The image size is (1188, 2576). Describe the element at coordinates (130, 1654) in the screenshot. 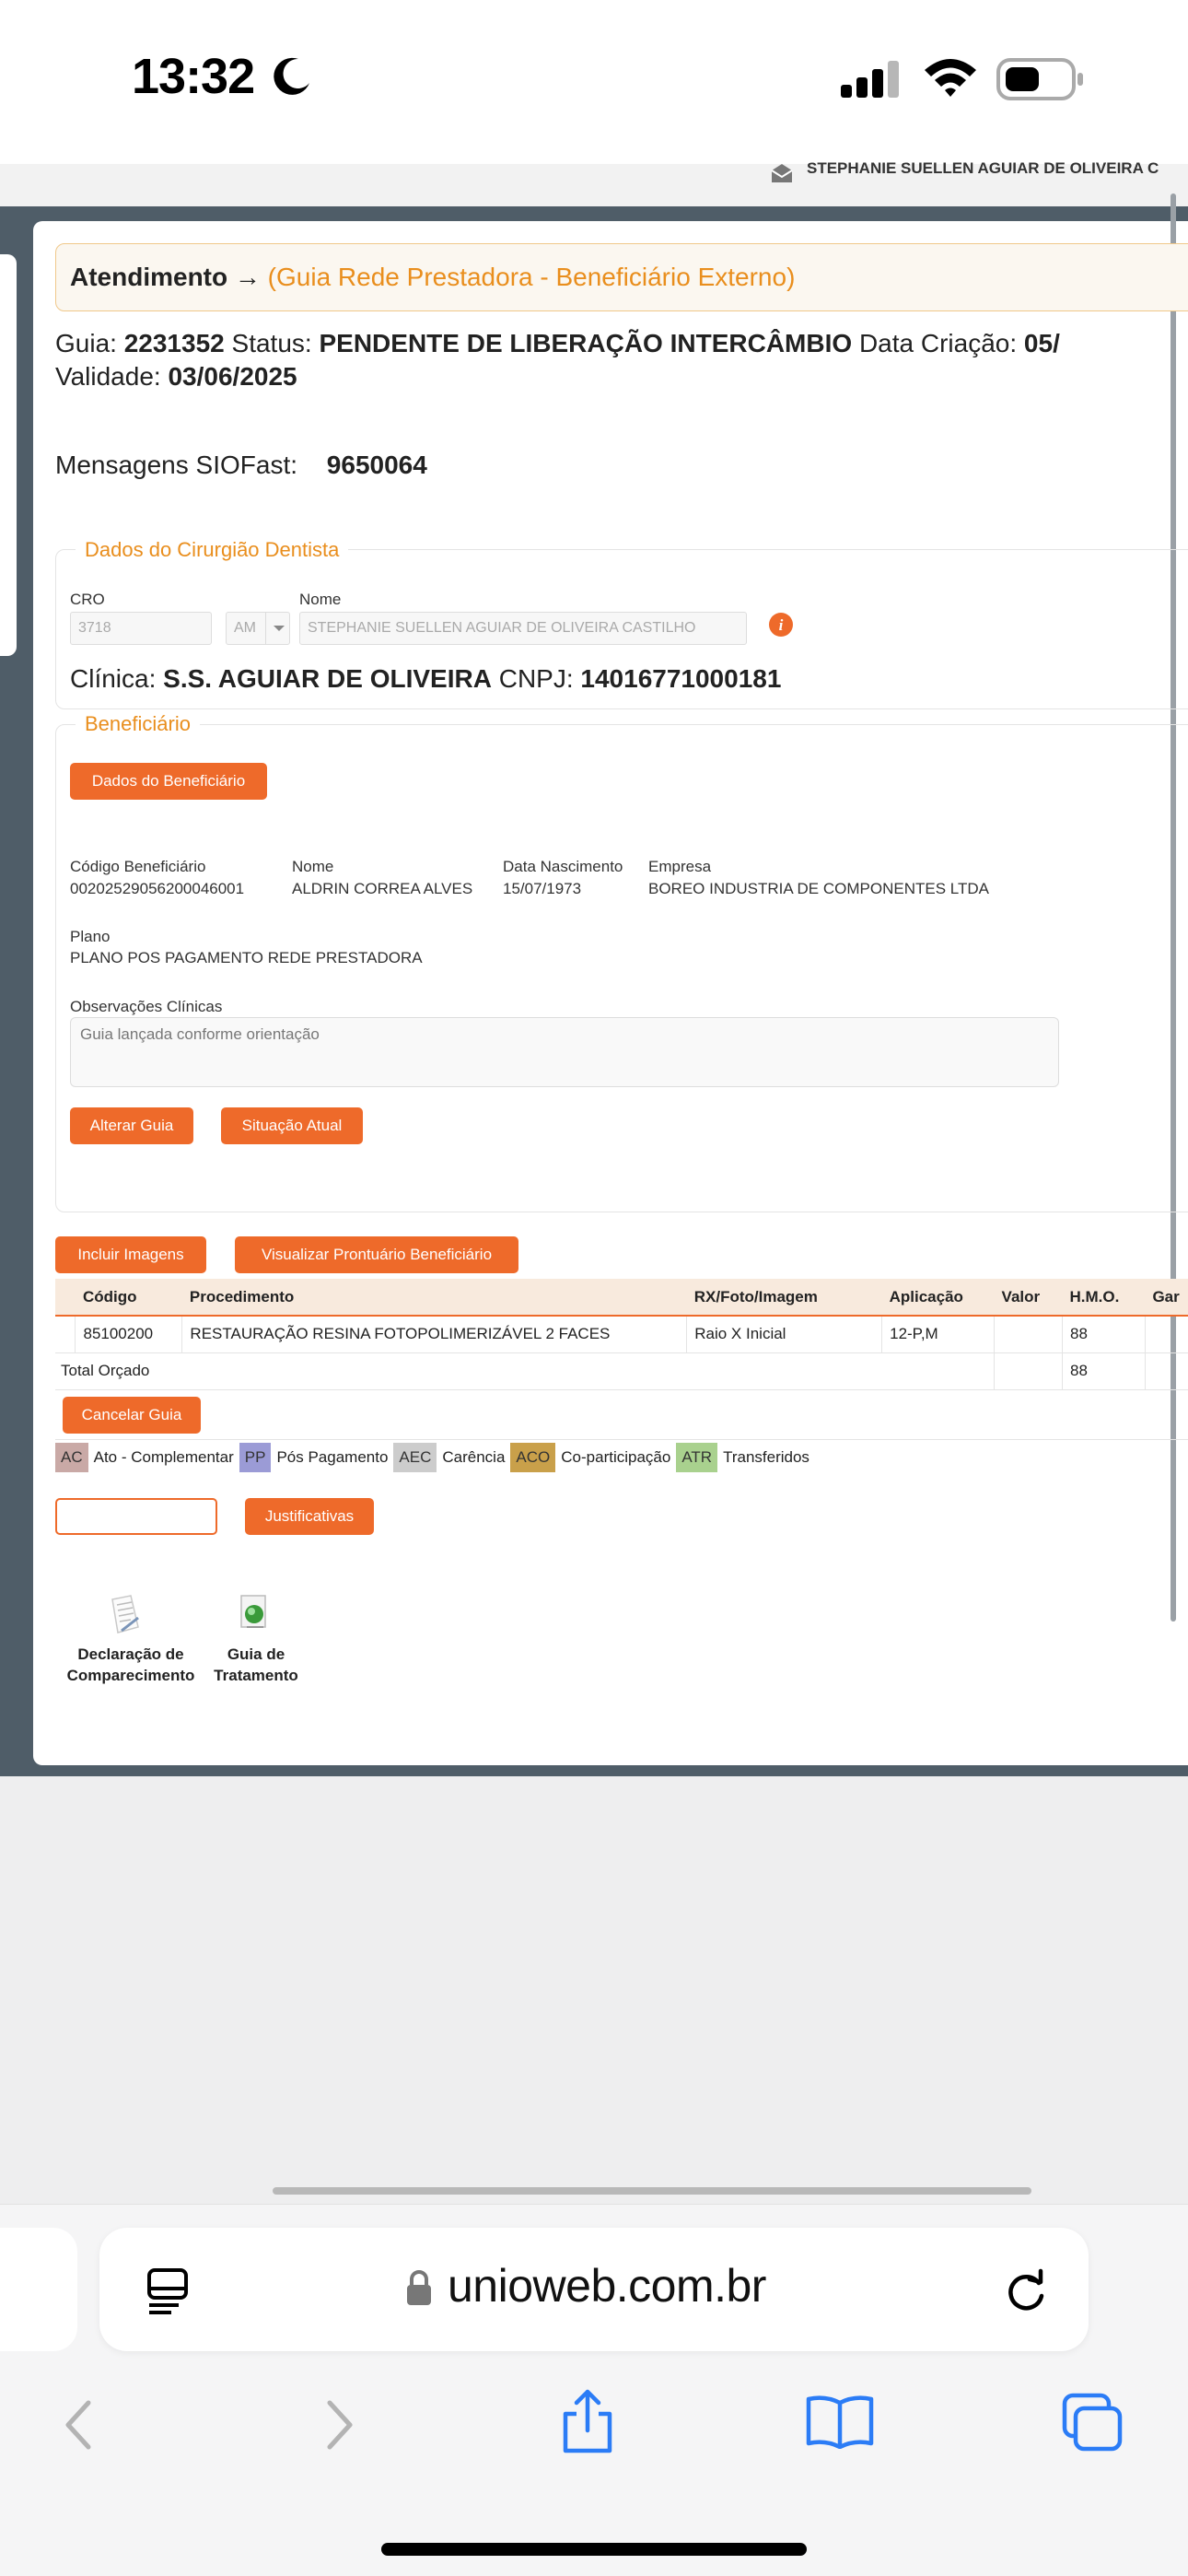

I see `doc-label-line: Declaração de` at that location.